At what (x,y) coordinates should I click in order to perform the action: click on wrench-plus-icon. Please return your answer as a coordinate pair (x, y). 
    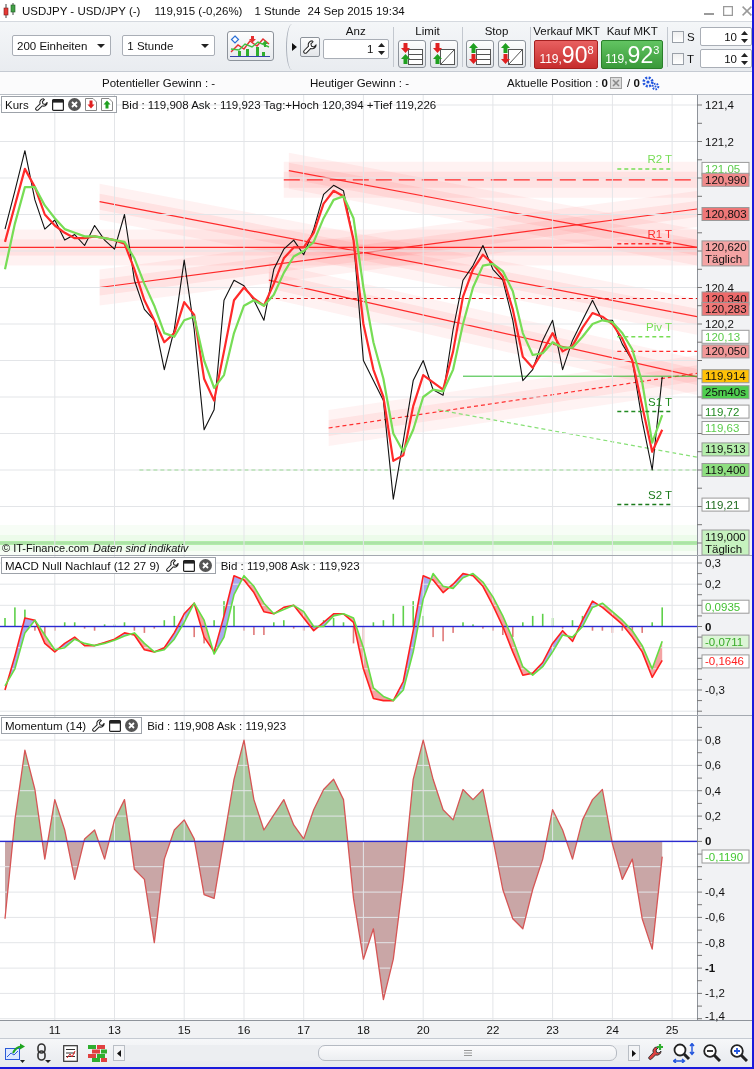
    Looking at the image, I should click on (656, 1053).